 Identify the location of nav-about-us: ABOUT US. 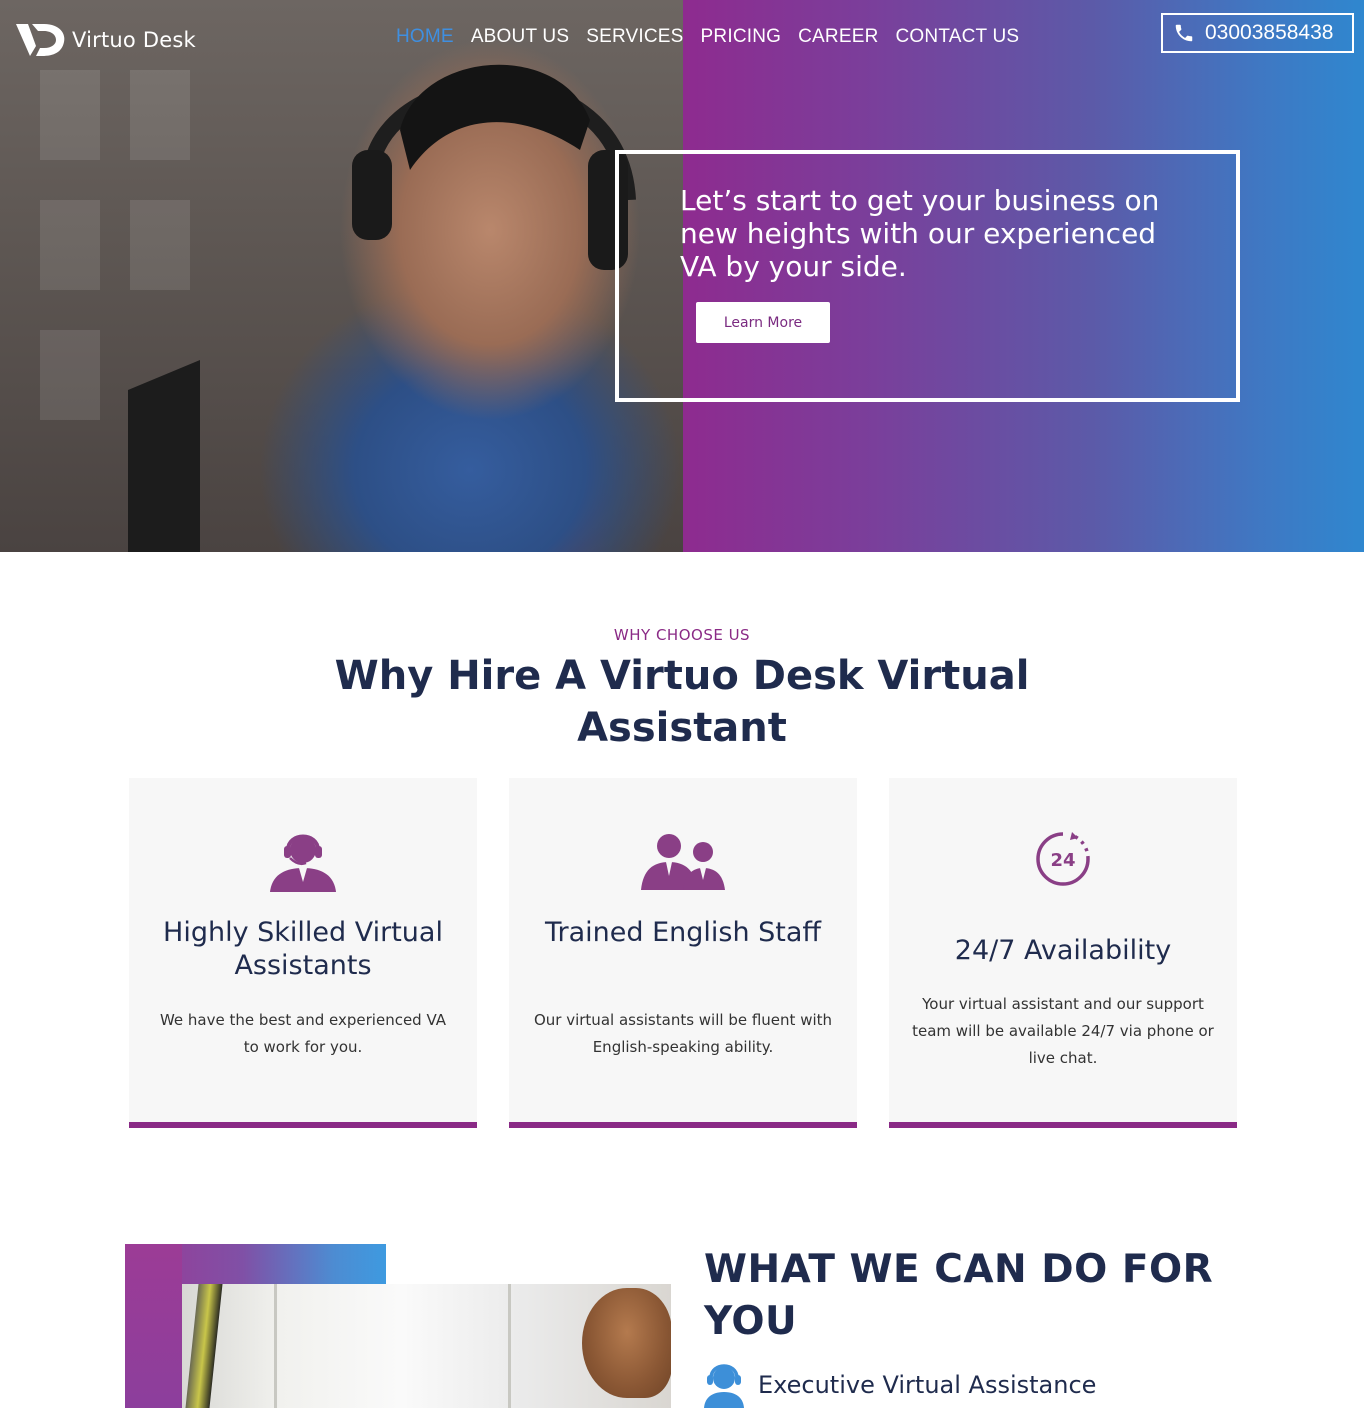
(520, 37).